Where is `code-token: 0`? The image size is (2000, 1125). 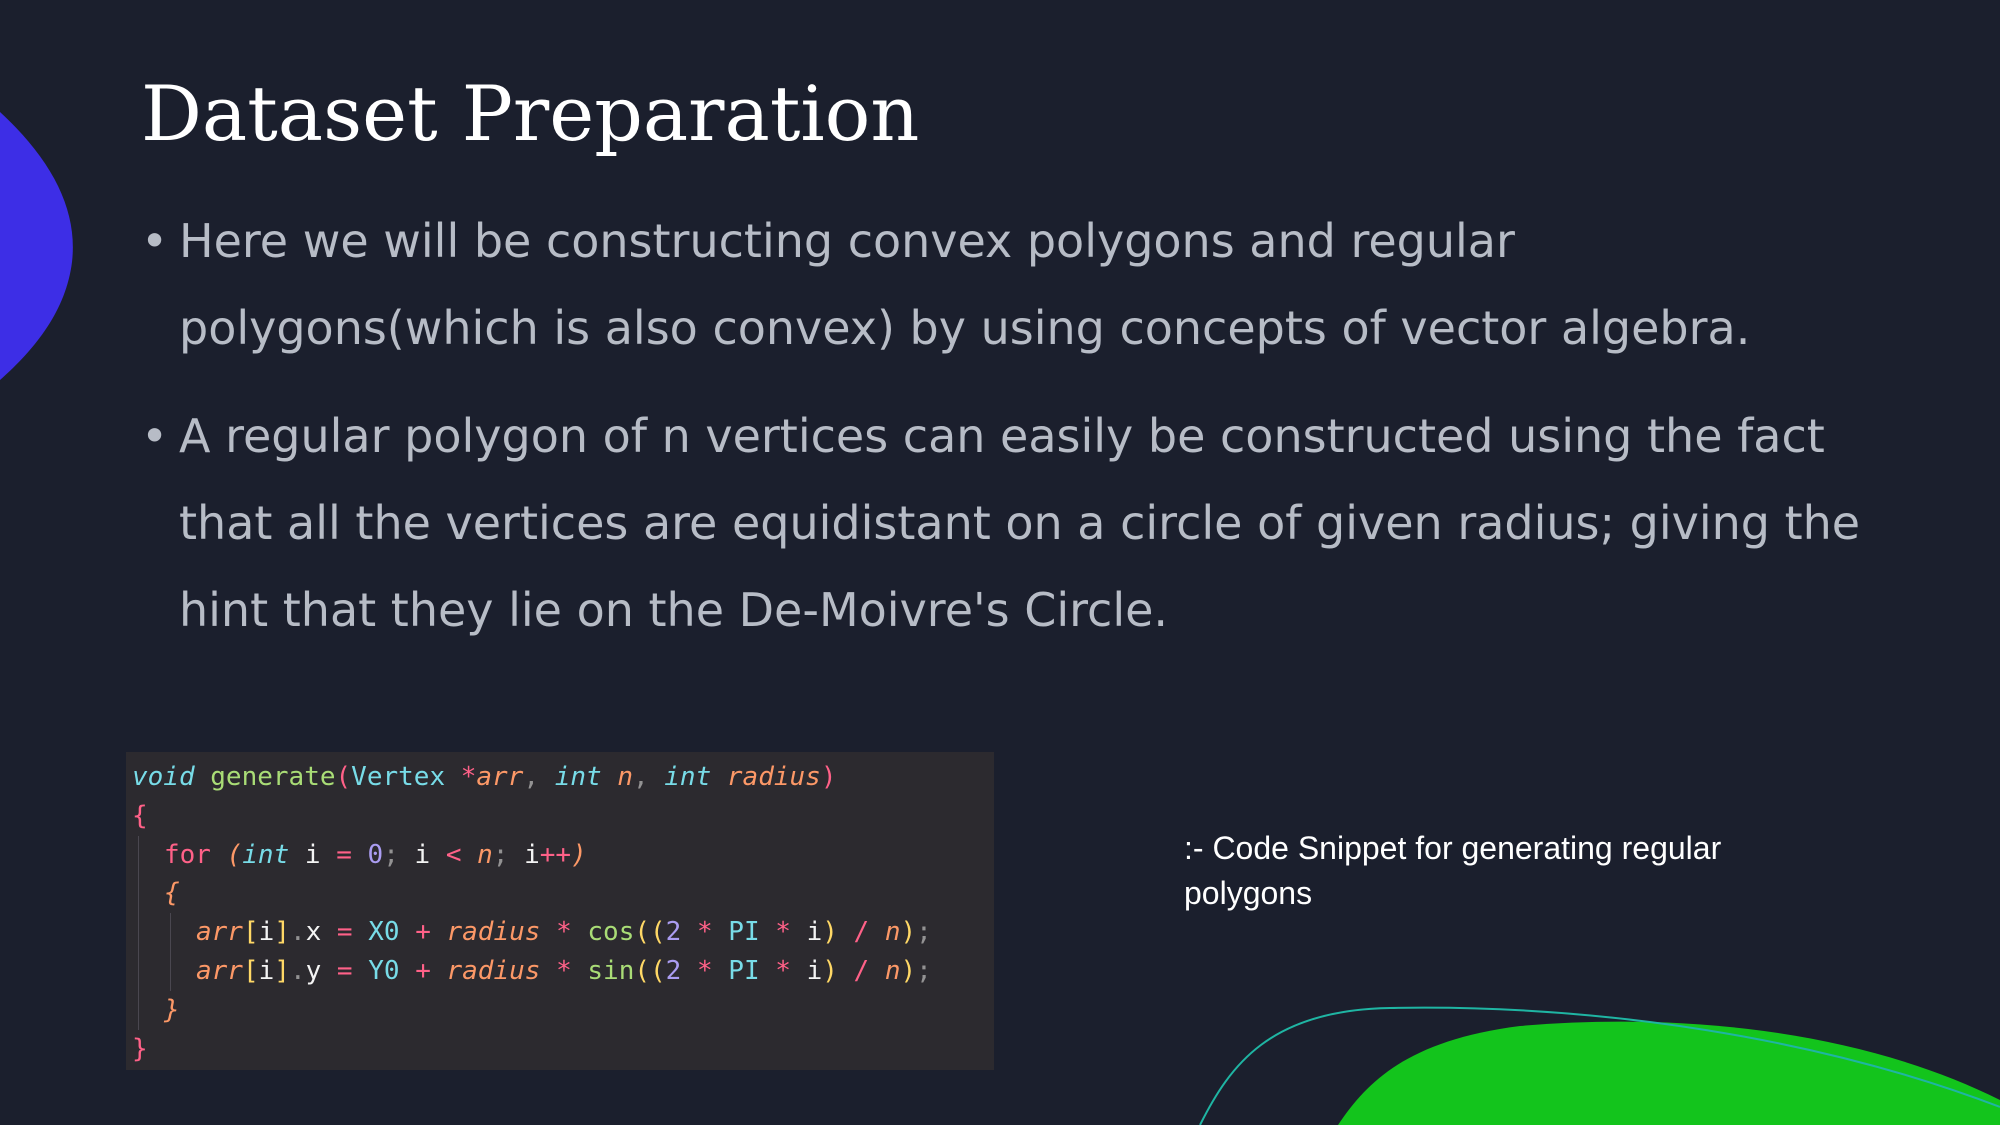 code-token: 0 is located at coordinates (375, 854).